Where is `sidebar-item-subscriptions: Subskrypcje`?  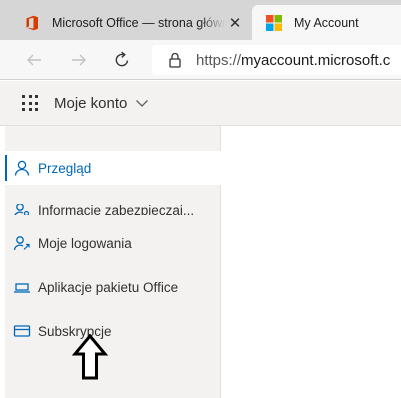
sidebar-item-subscriptions: Subskrypcje is located at coordinates (113, 331).